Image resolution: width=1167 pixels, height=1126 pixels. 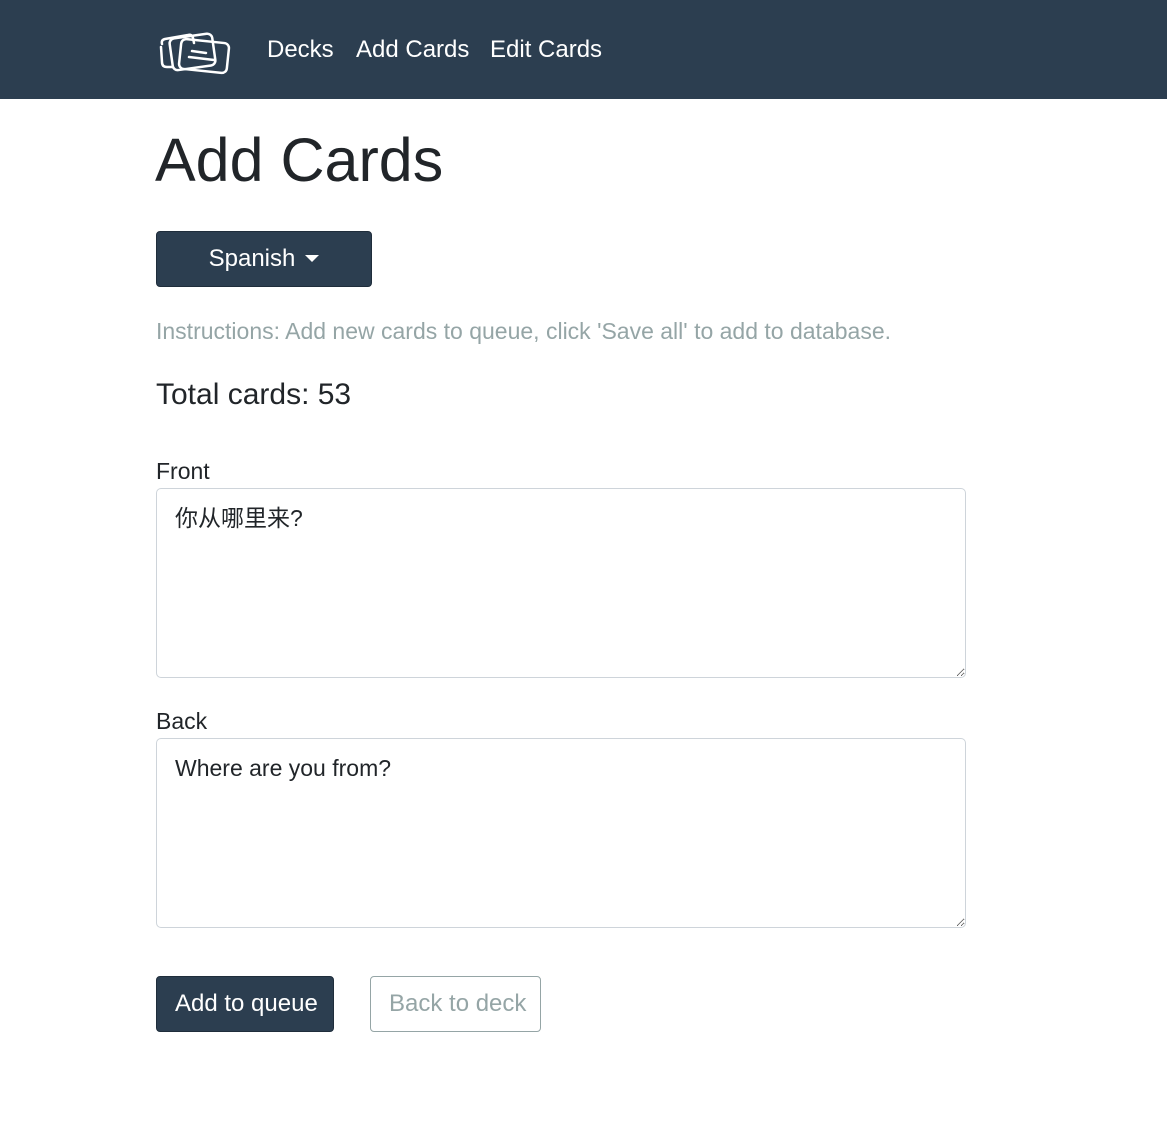 What do you see at coordinates (312, 258) in the screenshot?
I see `caret-down-icon` at bounding box center [312, 258].